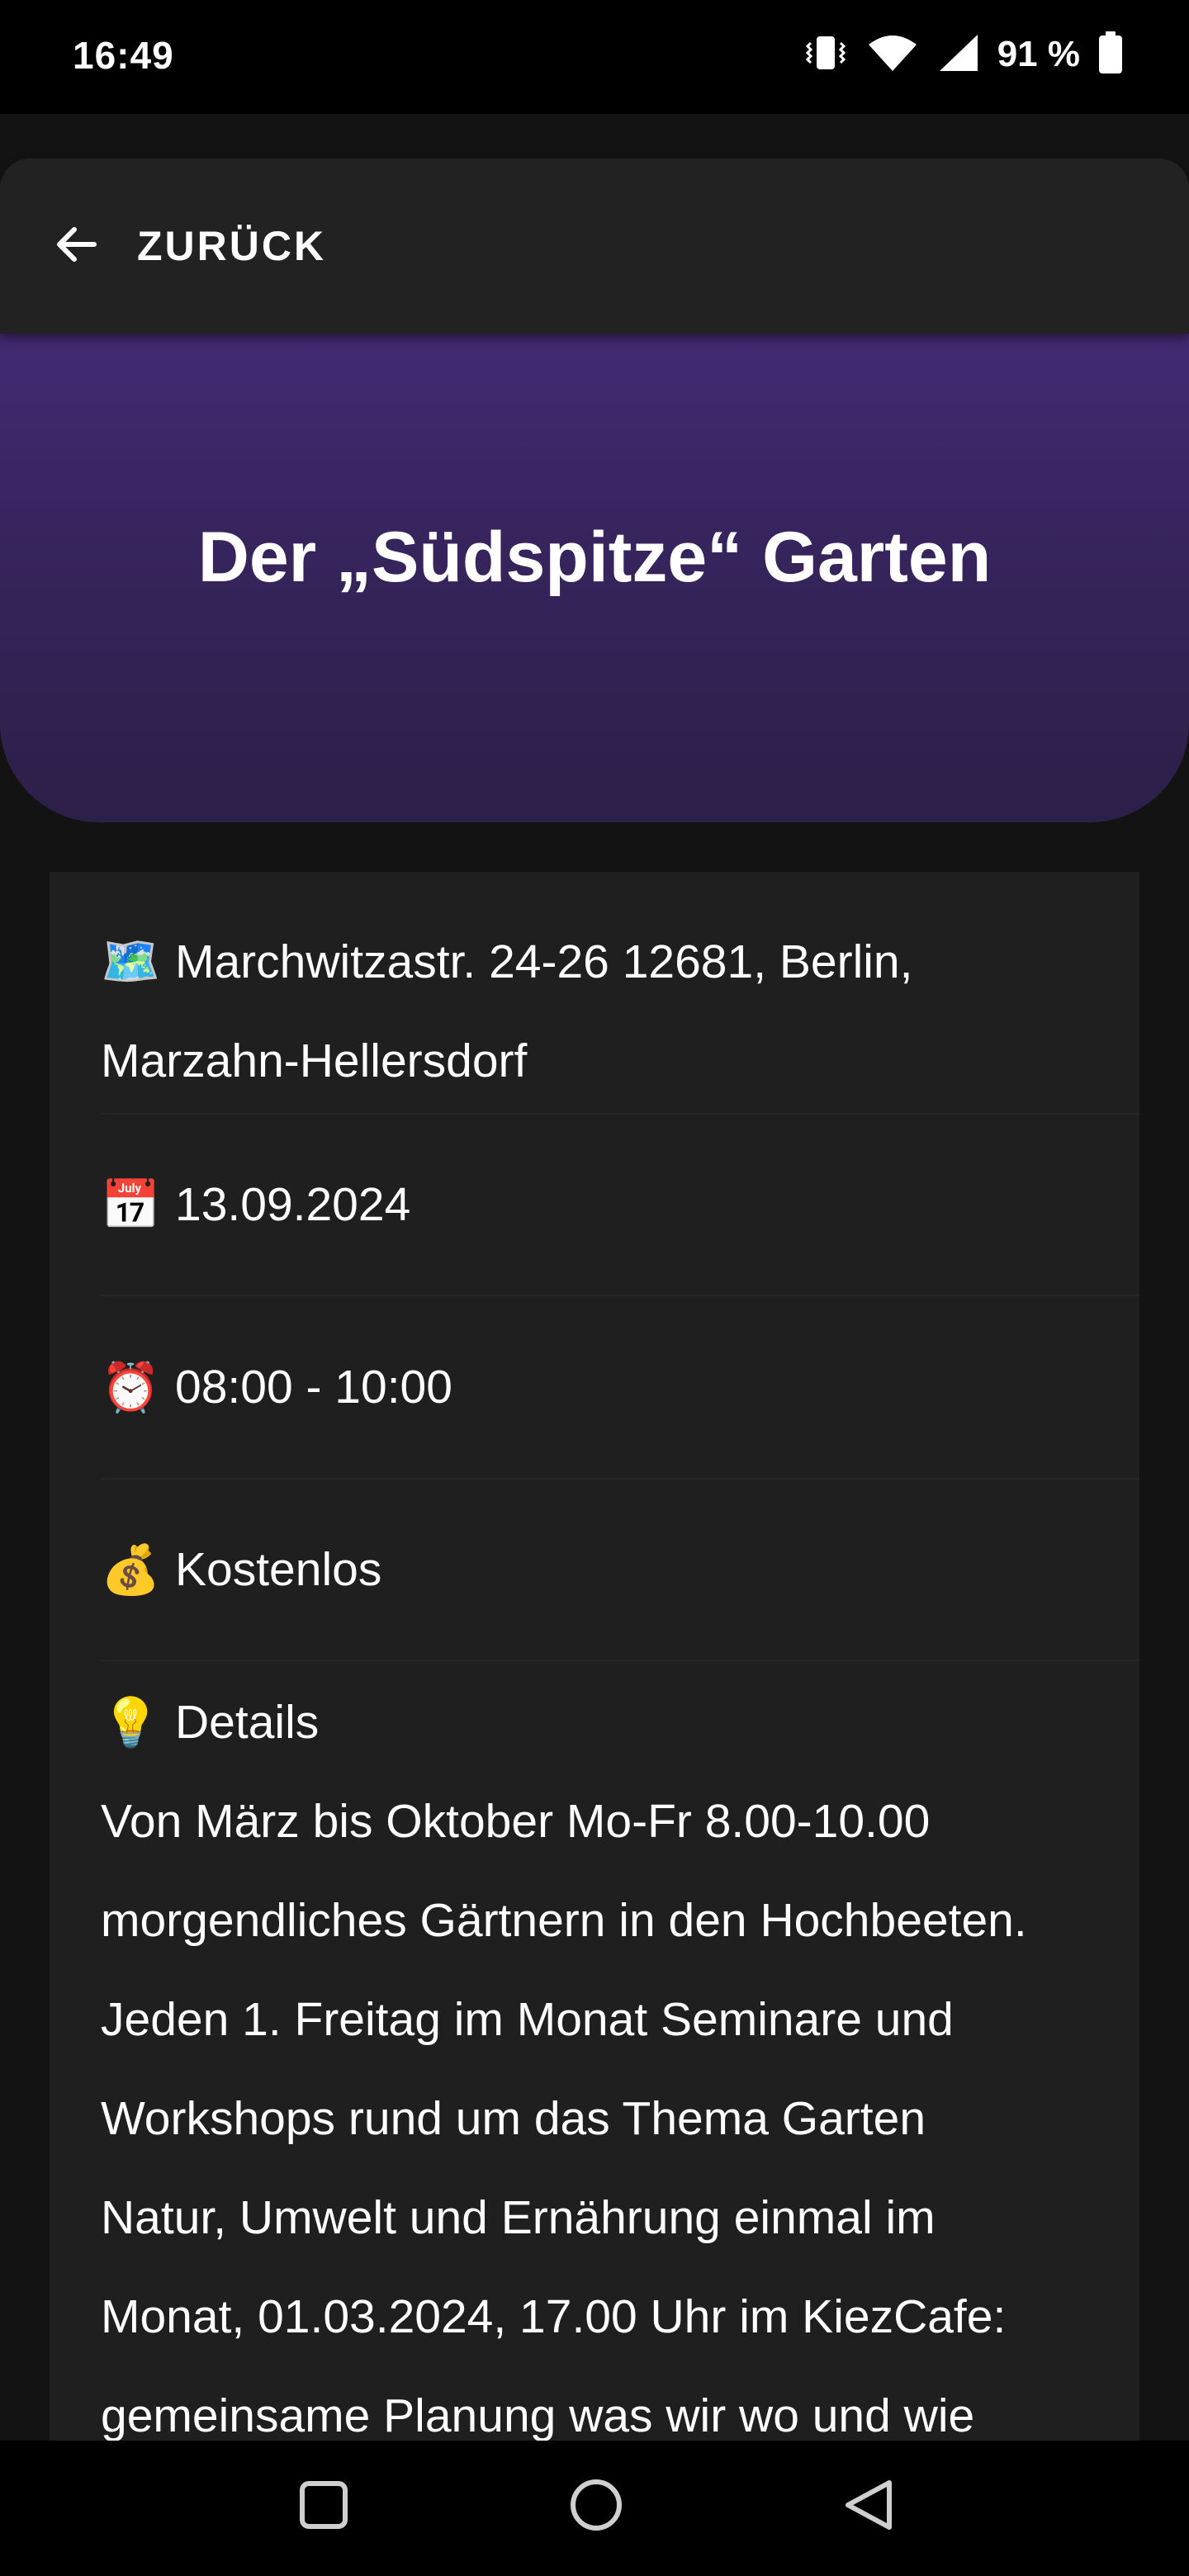 Image resolution: width=1189 pixels, height=2576 pixels. What do you see at coordinates (278, 1569) in the screenshot?
I see `price-text: Kostenlos` at bounding box center [278, 1569].